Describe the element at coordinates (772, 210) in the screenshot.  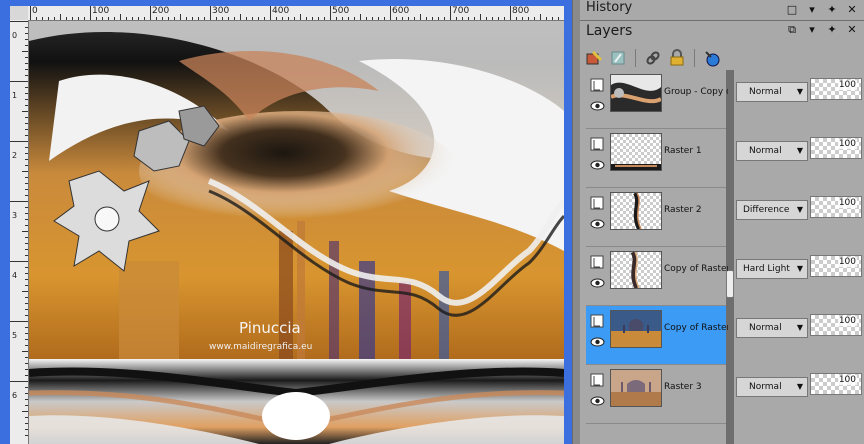
I see `blend-mode-select: Difference ▼` at that location.